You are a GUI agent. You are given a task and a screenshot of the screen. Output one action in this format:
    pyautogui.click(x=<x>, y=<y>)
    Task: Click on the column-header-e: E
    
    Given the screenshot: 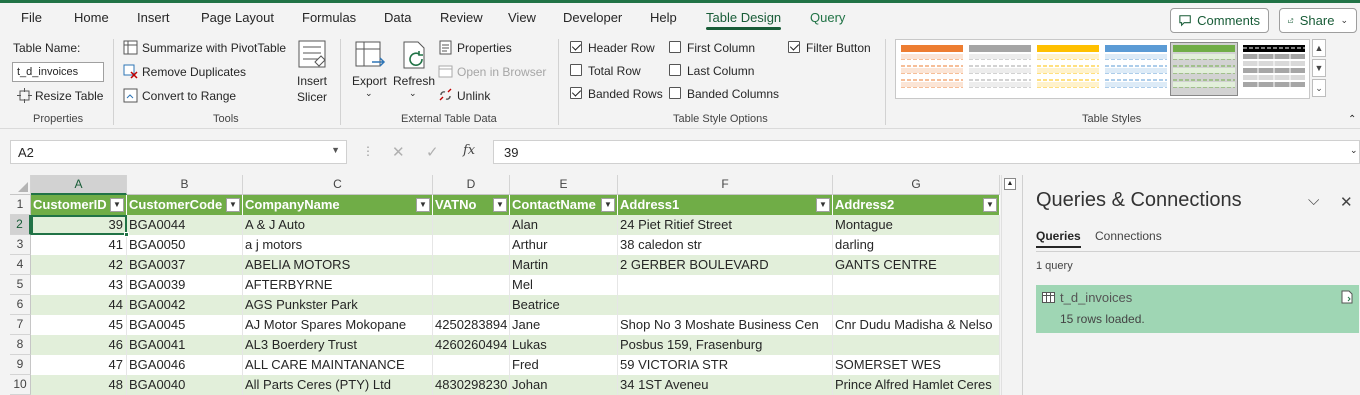 What is the action you would take?
    pyautogui.click(x=564, y=185)
    